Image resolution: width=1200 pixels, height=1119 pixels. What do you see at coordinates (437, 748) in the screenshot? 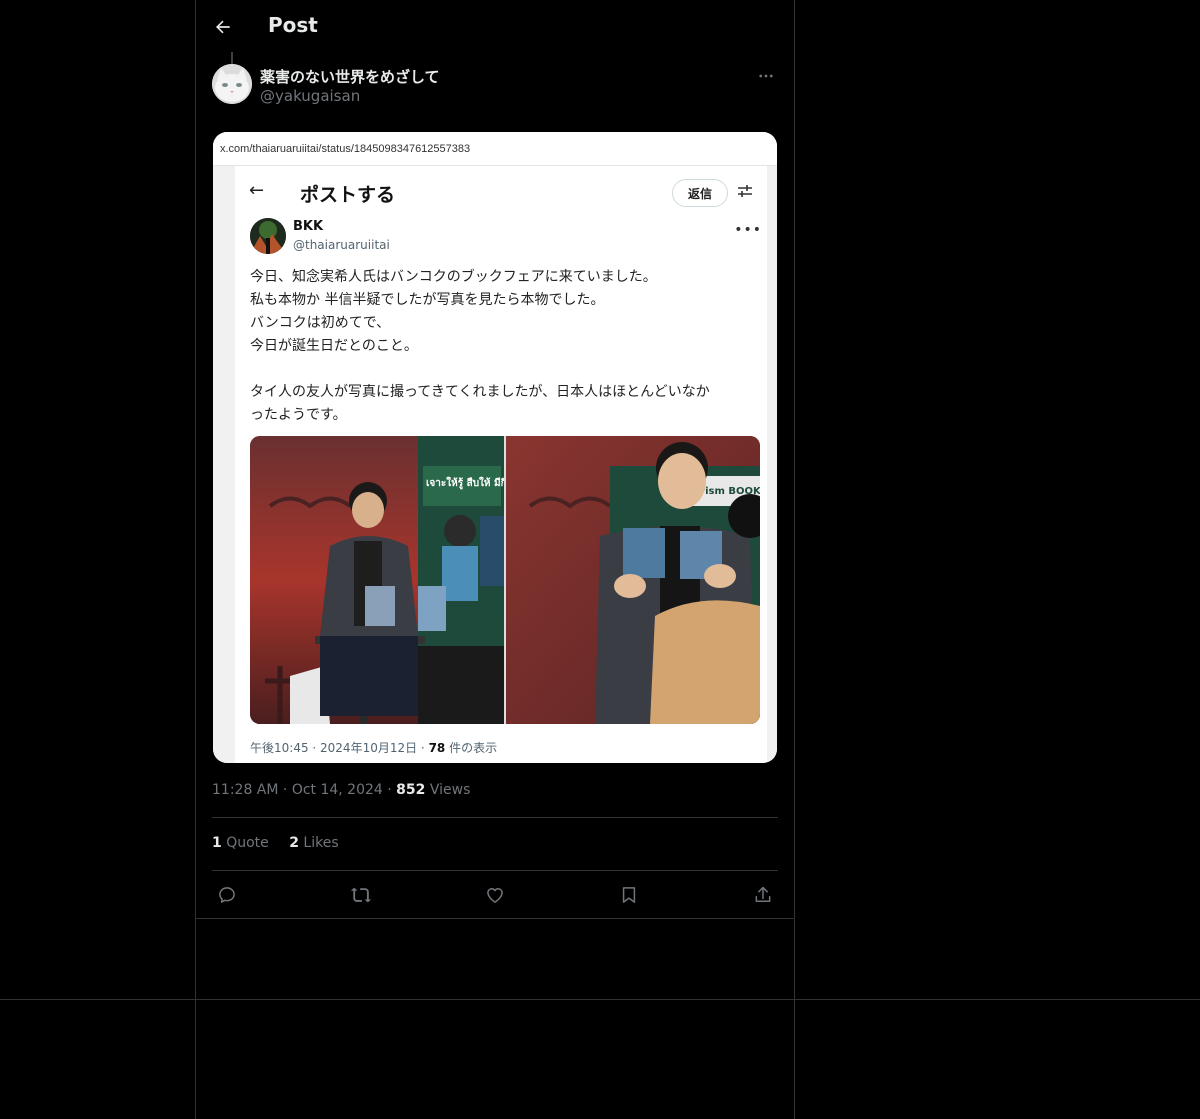
I see `inner-meta-views-count: 78` at bounding box center [437, 748].